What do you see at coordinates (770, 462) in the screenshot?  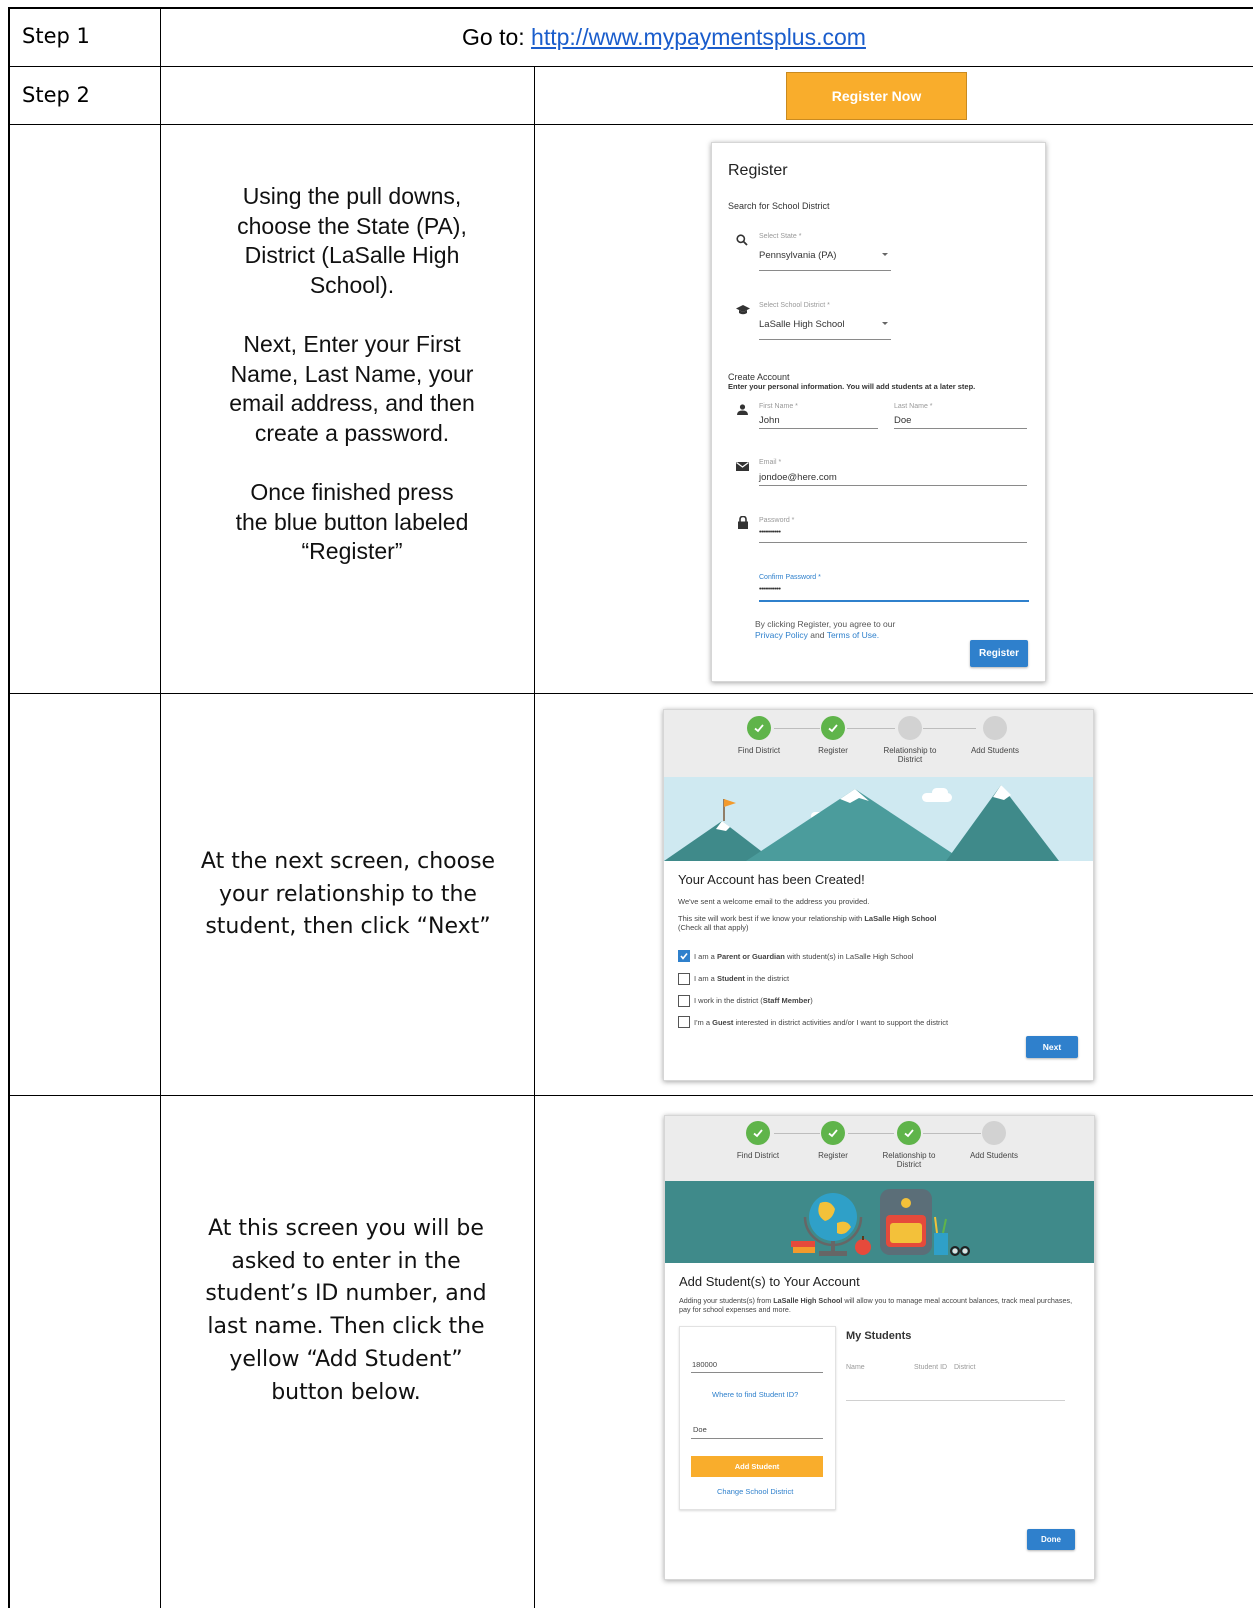 I see `email-label: Email *` at bounding box center [770, 462].